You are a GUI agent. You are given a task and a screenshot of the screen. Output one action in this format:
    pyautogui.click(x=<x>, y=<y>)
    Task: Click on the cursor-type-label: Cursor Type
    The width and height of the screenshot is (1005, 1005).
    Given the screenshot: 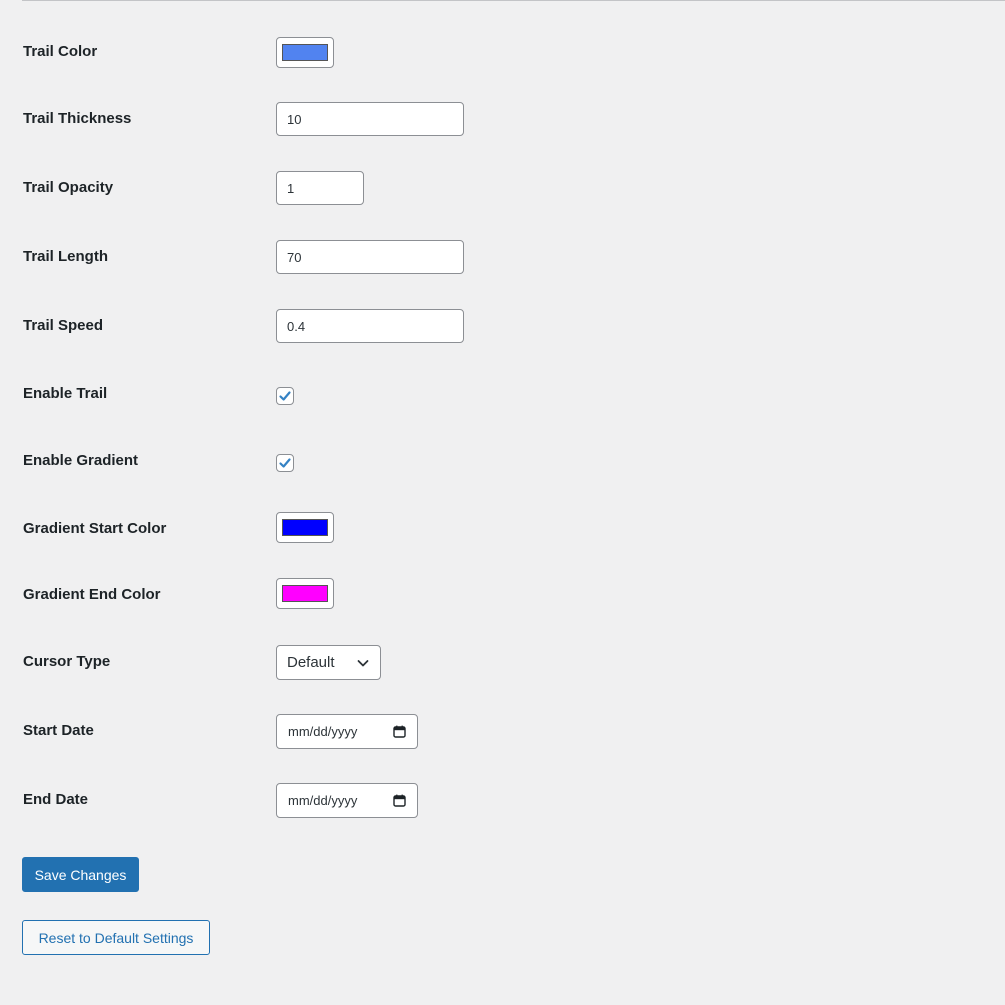 What is the action you would take?
    pyautogui.click(x=67, y=661)
    